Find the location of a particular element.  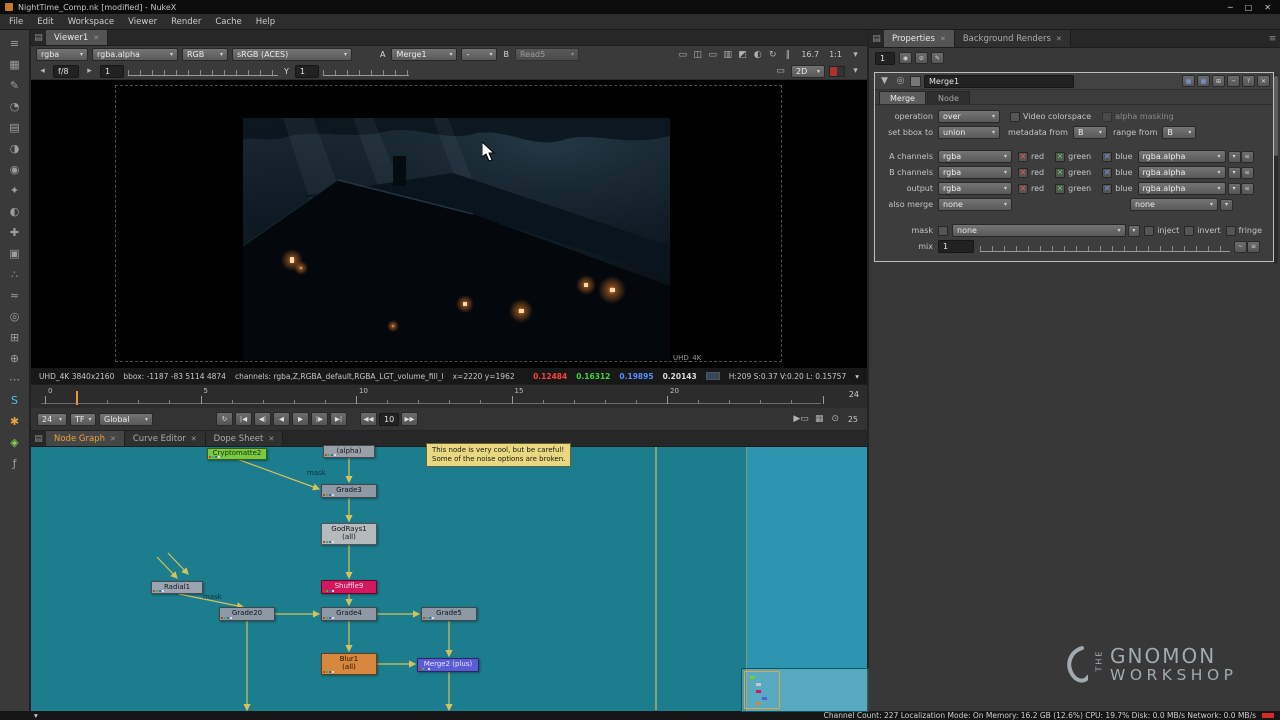

next-keyframe-button: |▶ is located at coordinates (319, 419).